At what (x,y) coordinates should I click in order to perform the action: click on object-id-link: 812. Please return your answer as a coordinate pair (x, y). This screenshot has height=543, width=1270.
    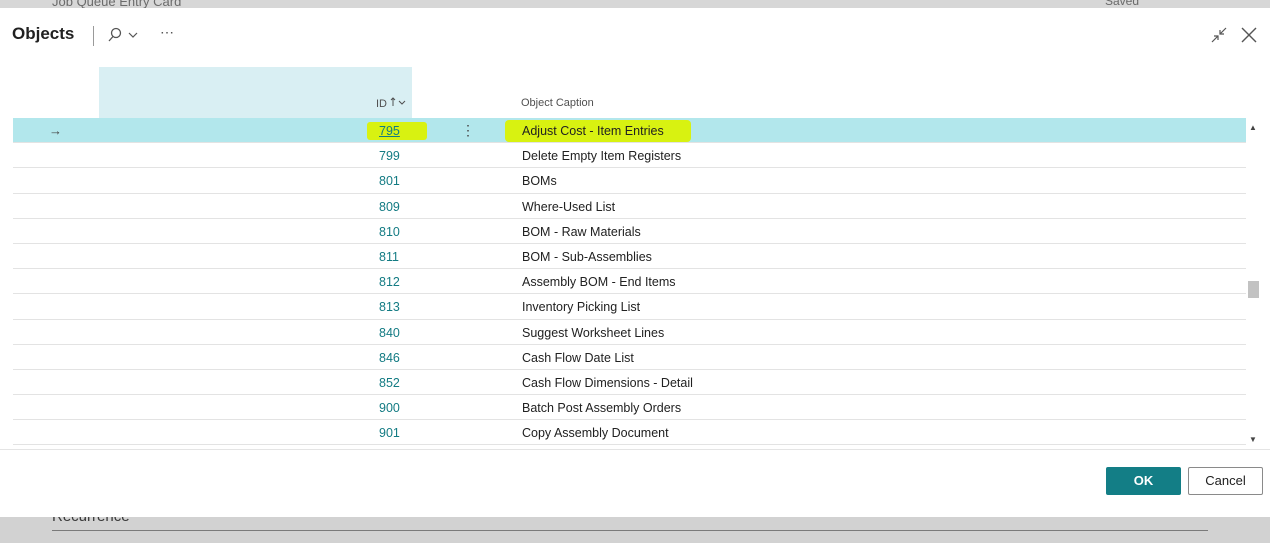
    Looking at the image, I should click on (389, 282).